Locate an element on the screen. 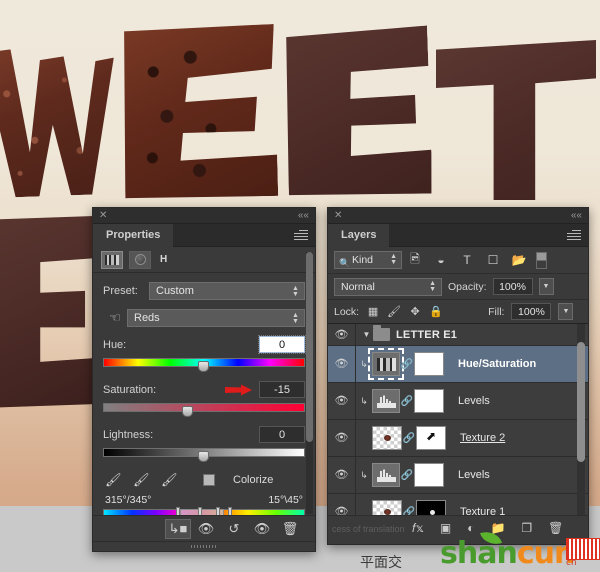 This screenshot has height=572, width=600. tab-layers: Layers is located at coordinates (359, 235).